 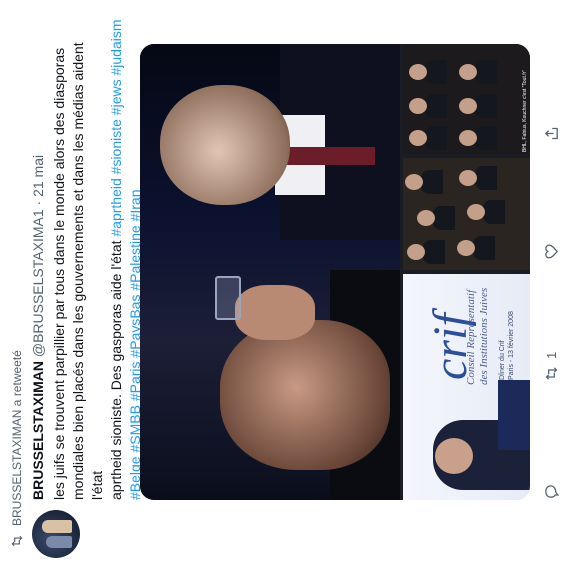 What do you see at coordinates (56, 534) in the screenshot?
I see `author-avatar` at bounding box center [56, 534].